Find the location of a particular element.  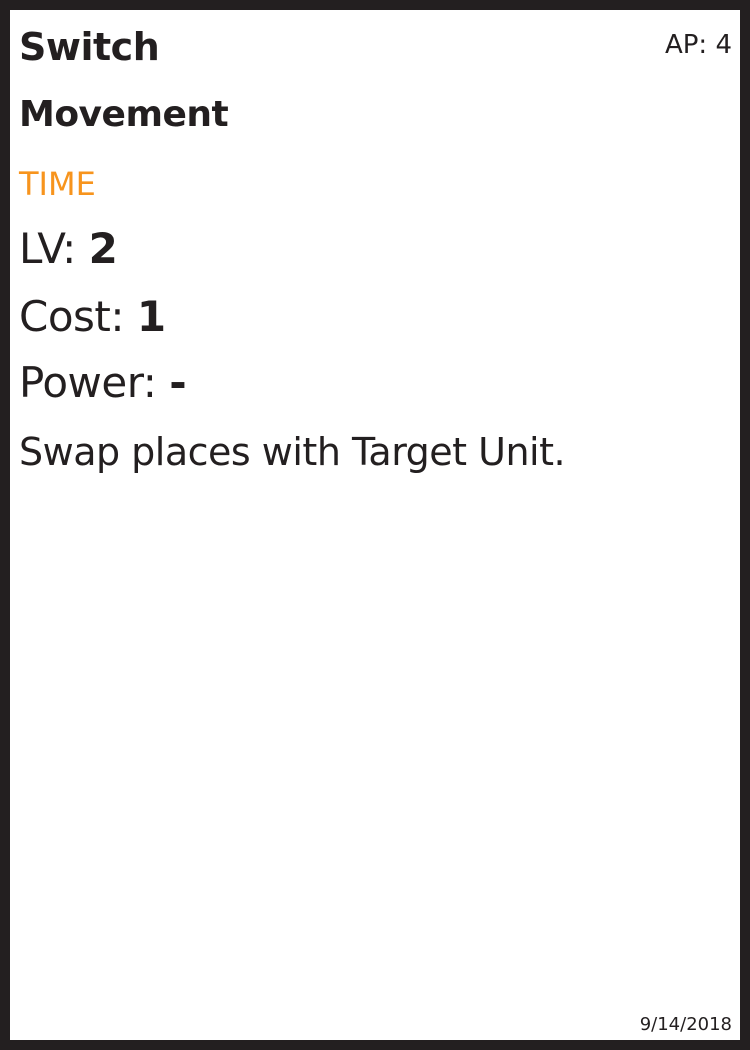

cost-value: 1 is located at coordinates (151, 316).